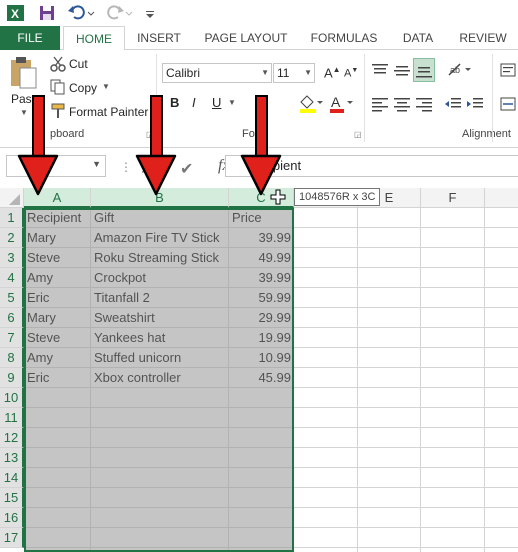 This screenshot has width=518, height=552. What do you see at coordinates (424, 70) in the screenshot?
I see `bottom-align-icon` at bounding box center [424, 70].